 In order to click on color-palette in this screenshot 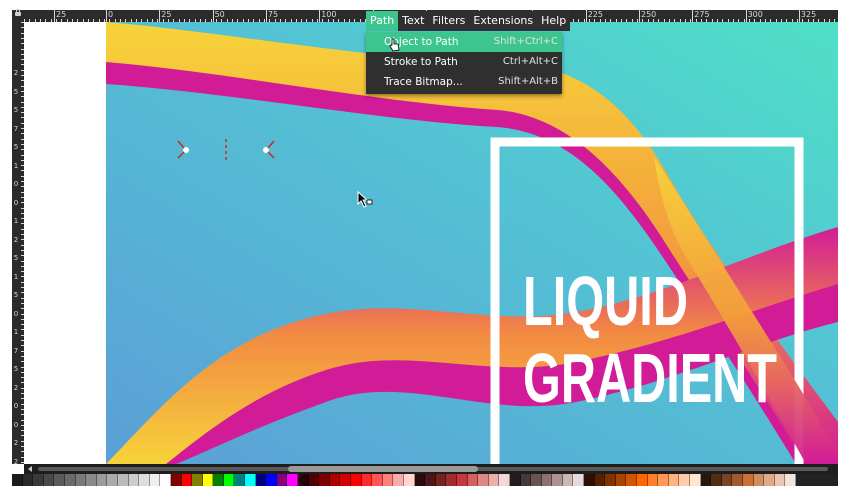, I will do `click(425, 480)`.